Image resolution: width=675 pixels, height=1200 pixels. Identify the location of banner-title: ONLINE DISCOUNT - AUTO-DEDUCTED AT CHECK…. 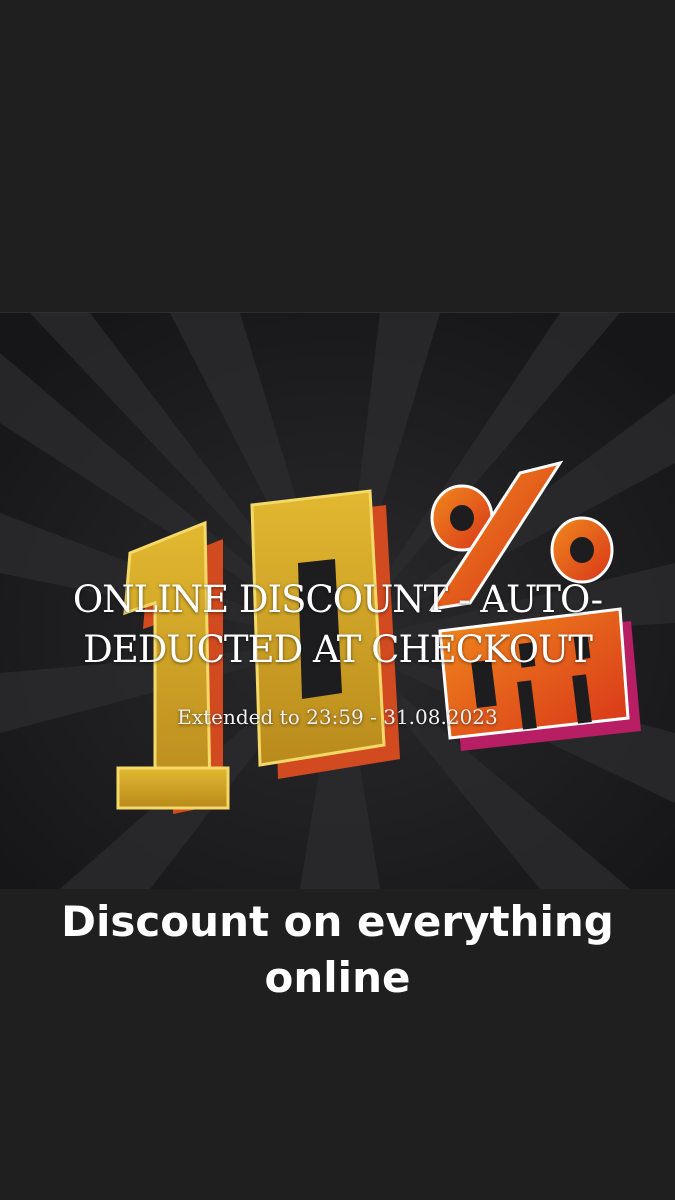
(337, 624).